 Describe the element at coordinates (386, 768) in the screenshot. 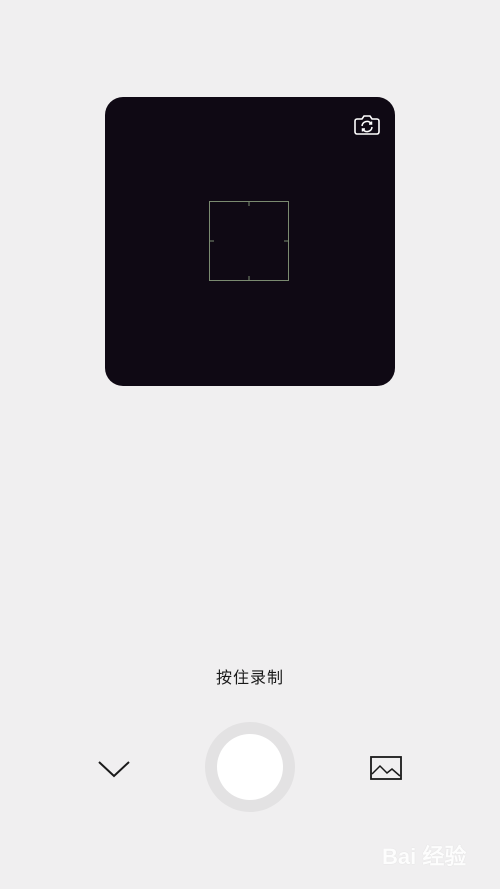

I see `image-icon` at that location.